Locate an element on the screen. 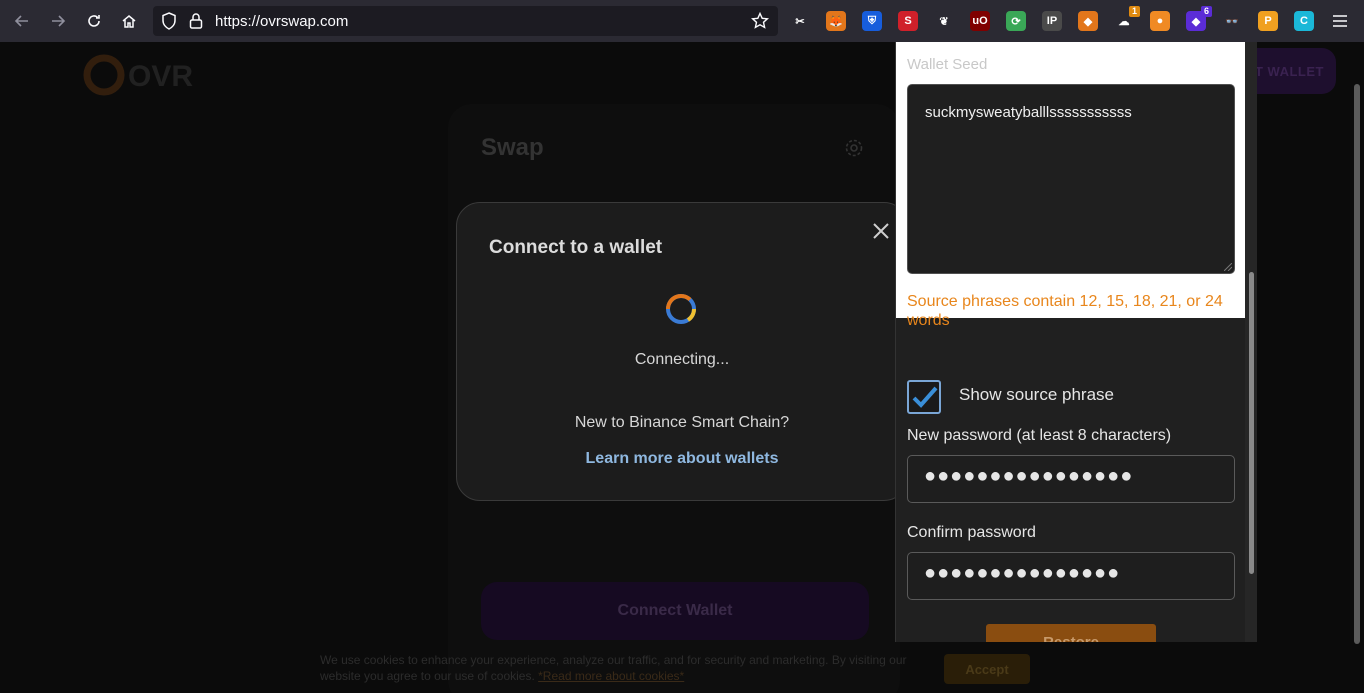  forward-icon is located at coordinates (58, 21).